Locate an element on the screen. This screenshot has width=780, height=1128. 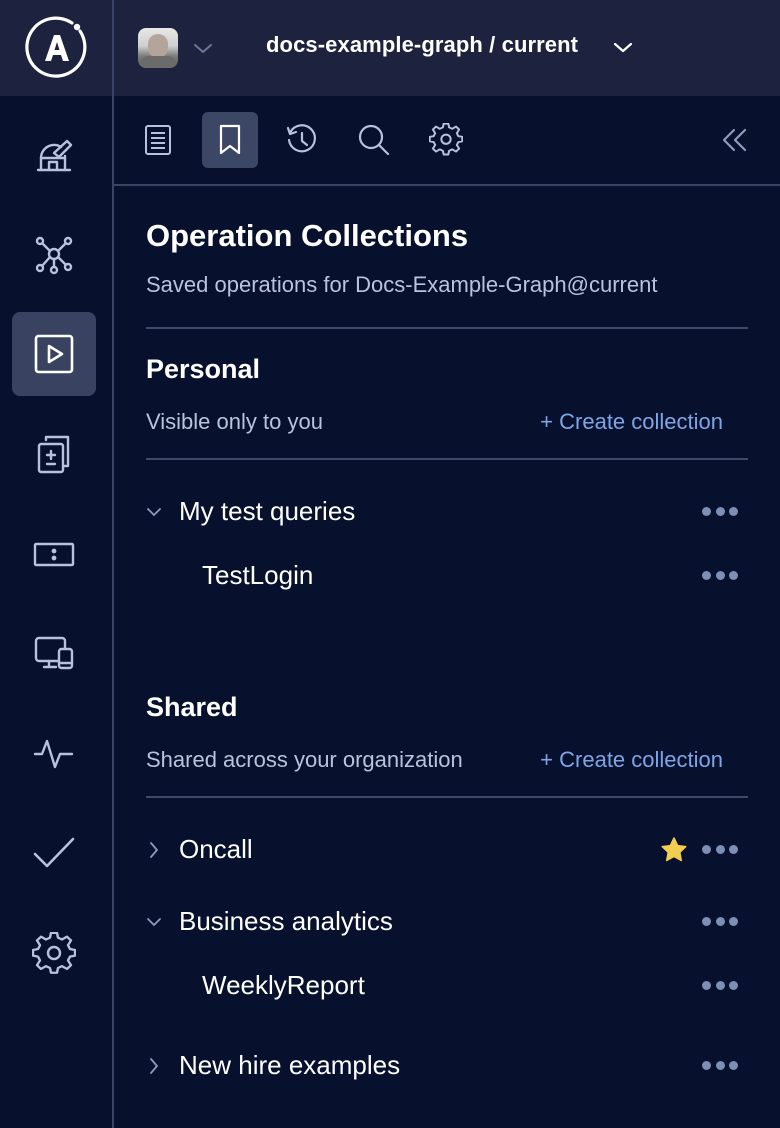
diff-copy-icon is located at coordinates (53, 454).